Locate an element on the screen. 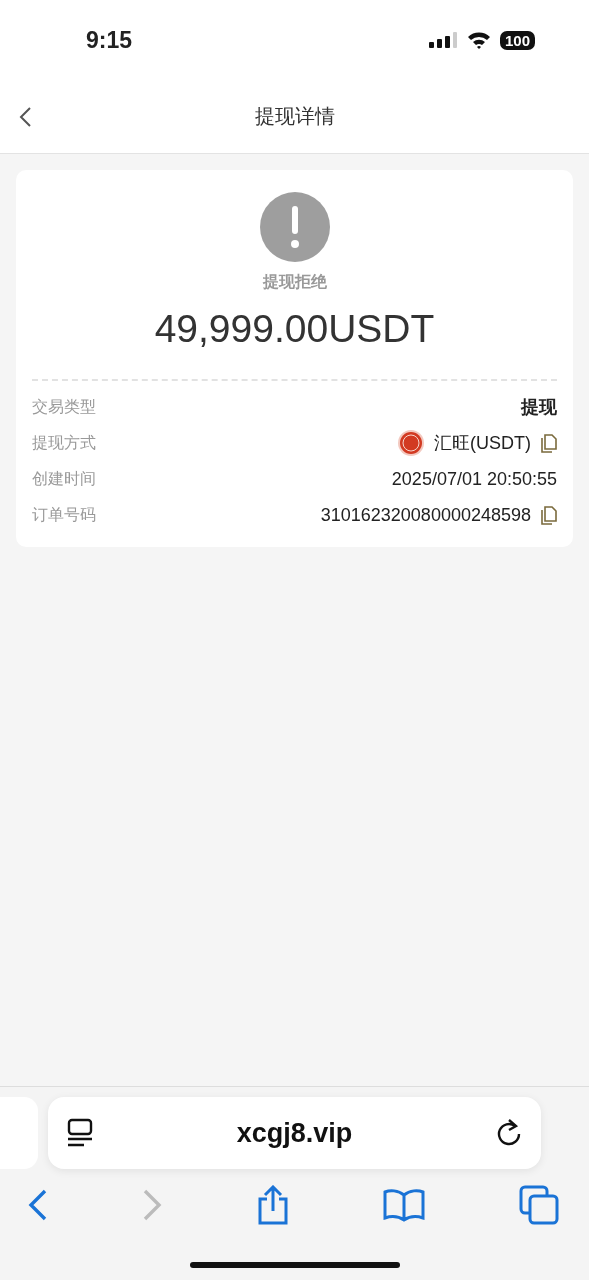  address-bar: xcgj8.vip is located at coordinates (294, 1133).